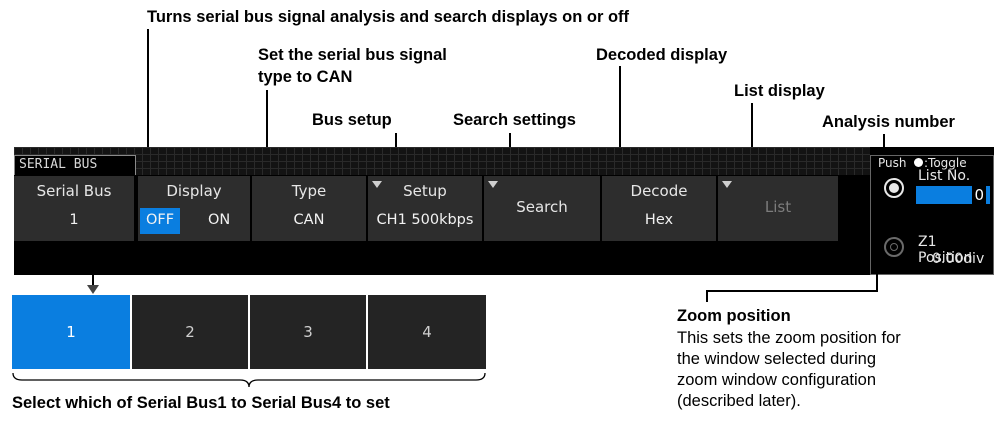  Describe the element at coordinates (305, 77) in the screenshot. I see `annotation-type-line2: type to CAN` at that location.